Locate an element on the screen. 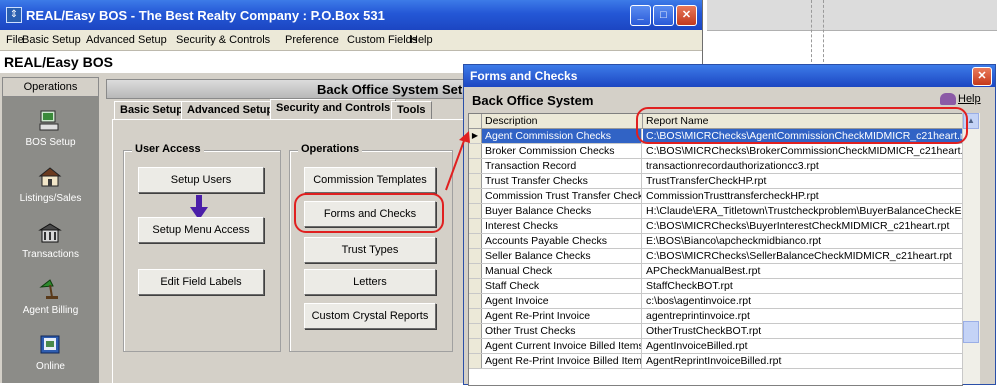 The width and height of the screenshot is (998, 386). cell-description: Seller Balance Checks is located at coordinates (562, 256).